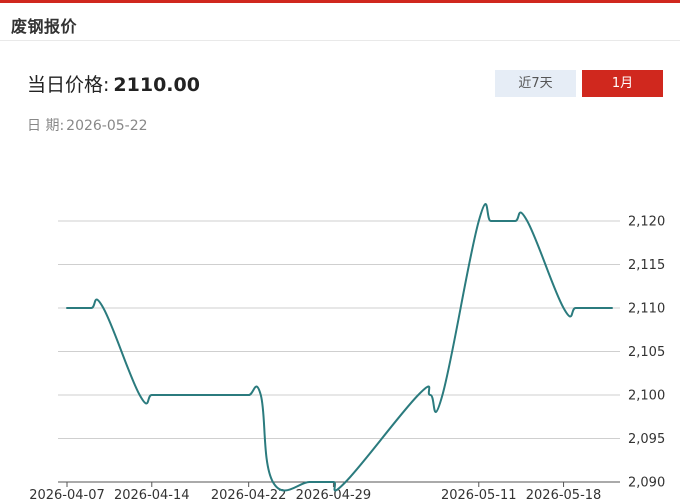 The image size is (680, 502). Describe the element at coordinates (646, 352) in the screenshot. I see `y-tick-label: 2,105` at that location.